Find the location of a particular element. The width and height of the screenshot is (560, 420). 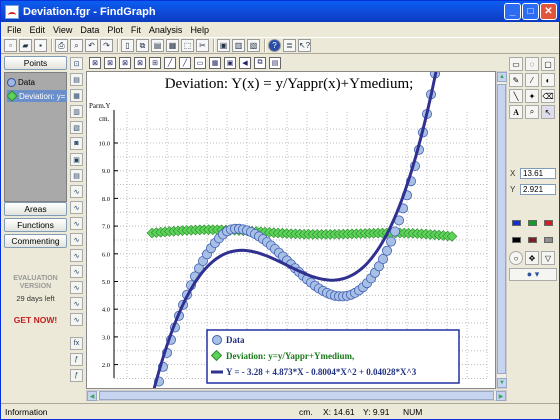

menu-file: File is located at coordinates (14, 30).